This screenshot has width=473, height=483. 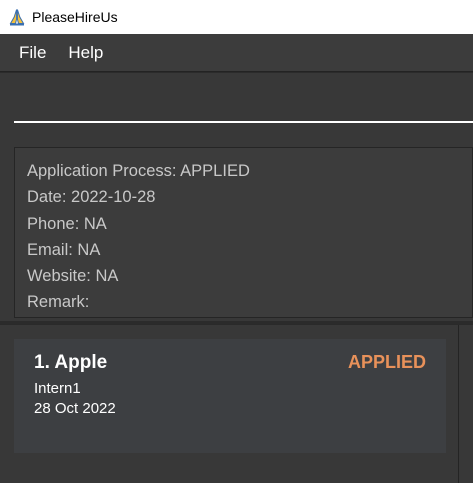 What do you see at coordinates (91, 197) in the screenshot?
I see `detail-date: Date: 2022-10-28` at bounding box center [91, 197].